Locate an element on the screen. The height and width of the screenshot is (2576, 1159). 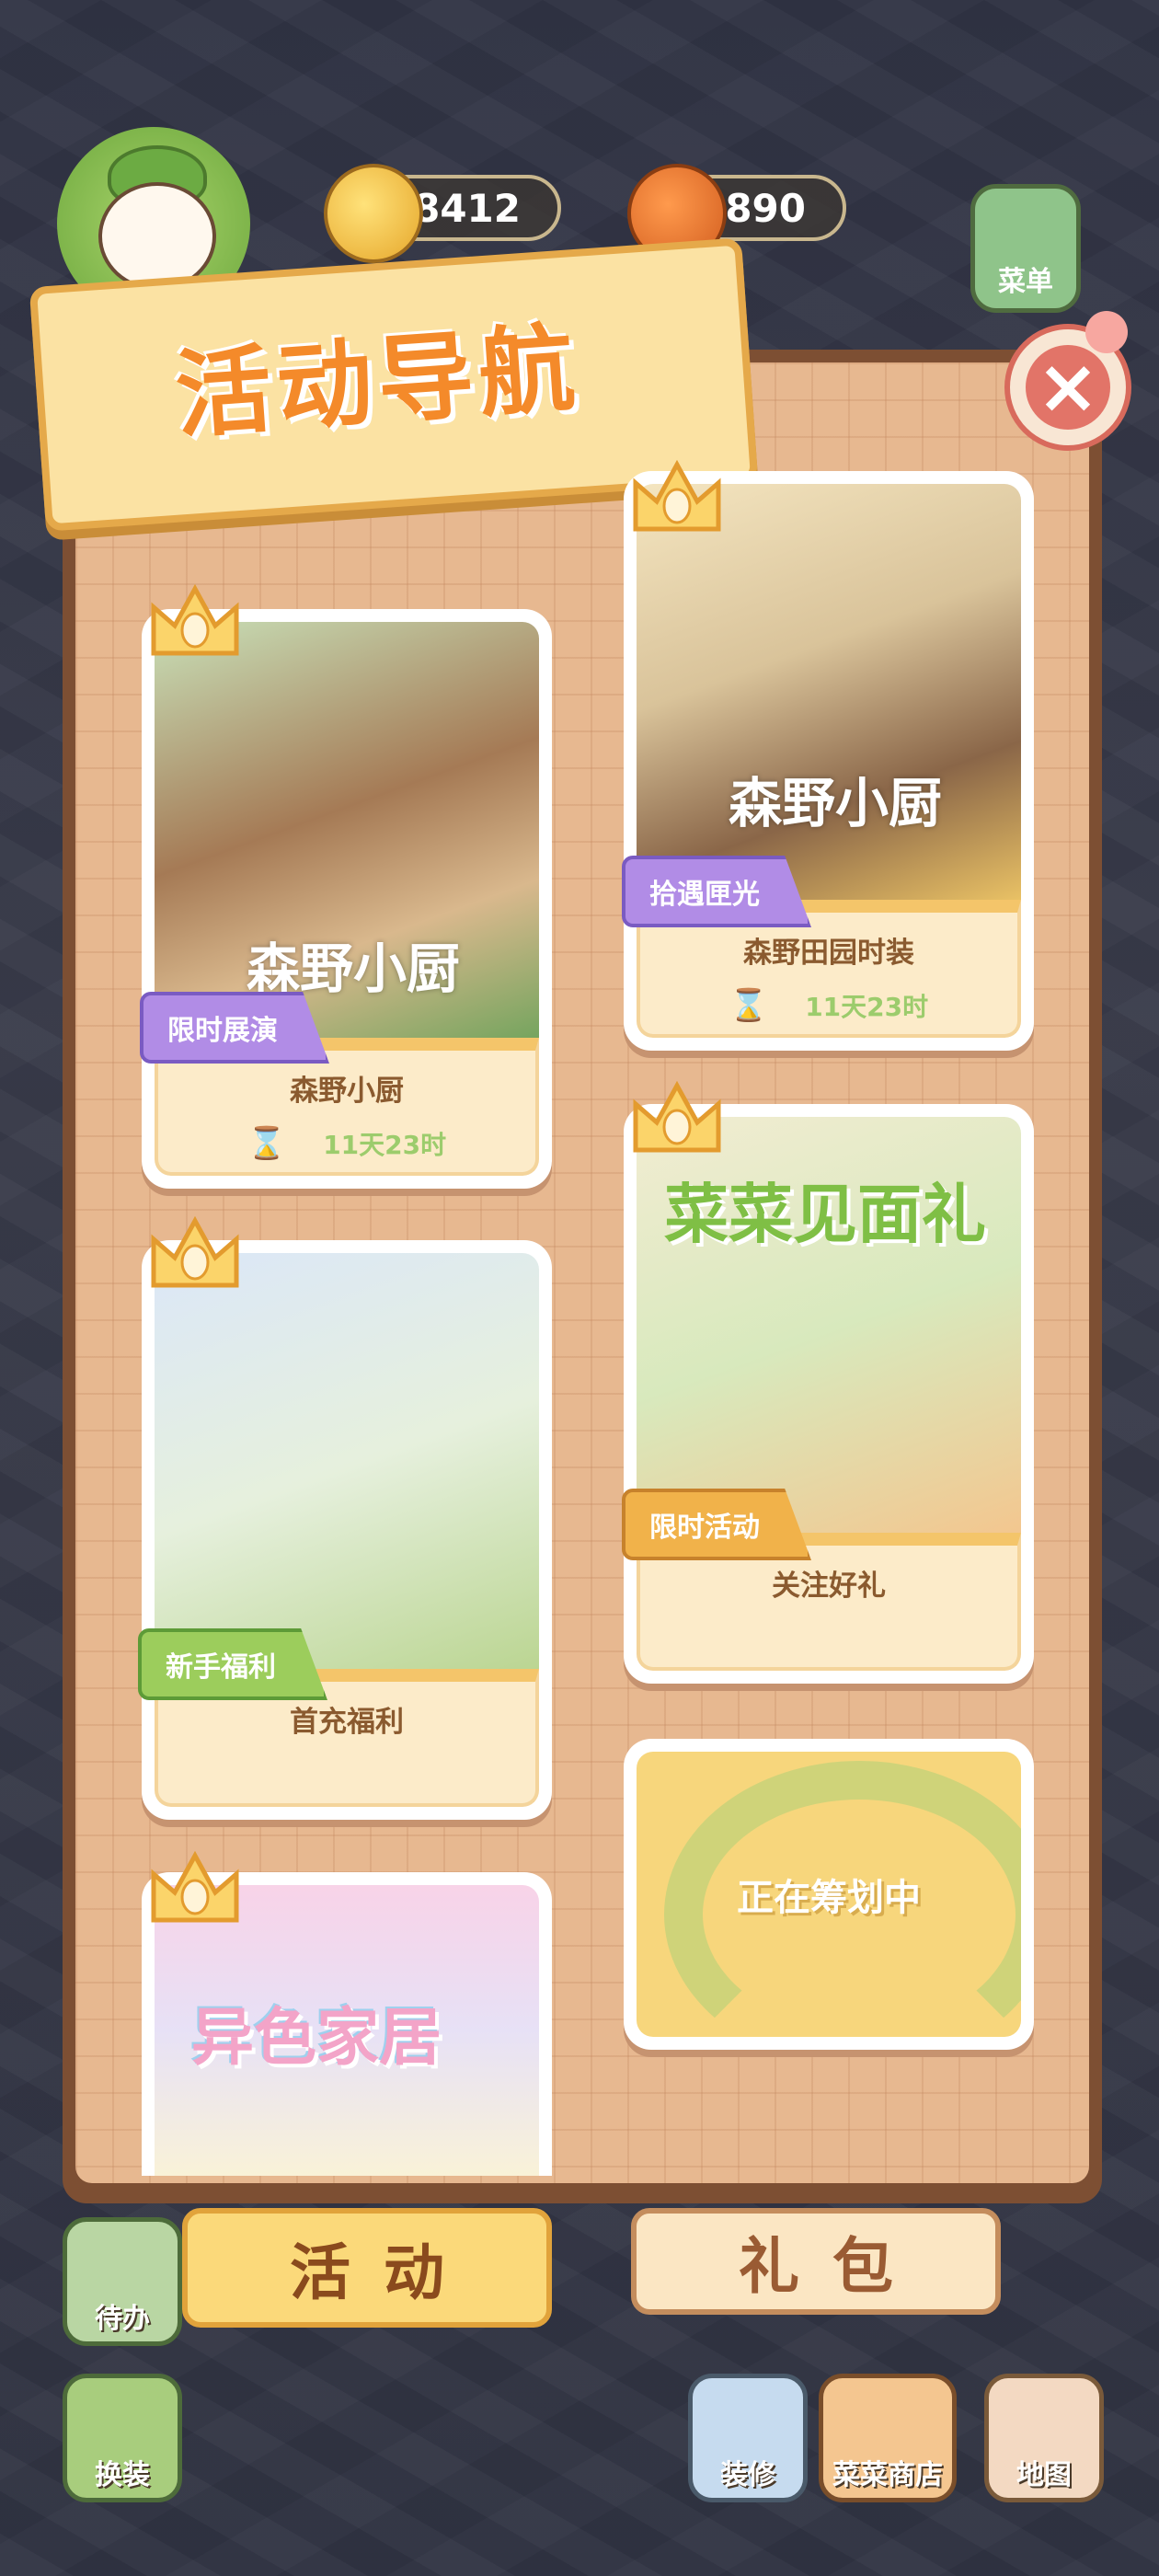
panel-title: 活动导航 is located at coordinates (377, 382).